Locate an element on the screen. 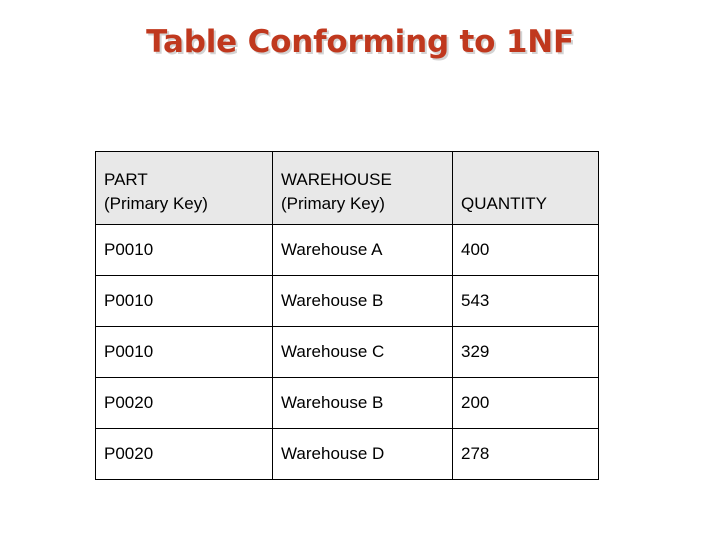  cell-quantity: 278 is located at coordinates (525, 454).